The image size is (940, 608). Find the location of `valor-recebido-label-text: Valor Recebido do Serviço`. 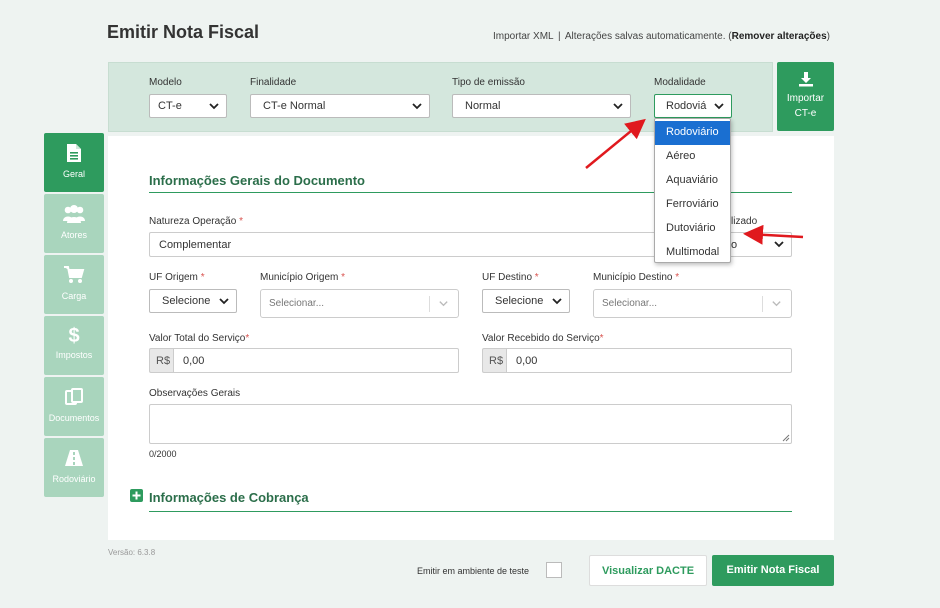

valor-recebido-label-text: Valor Recebido do Serviço is located at coordinates (541, 338).